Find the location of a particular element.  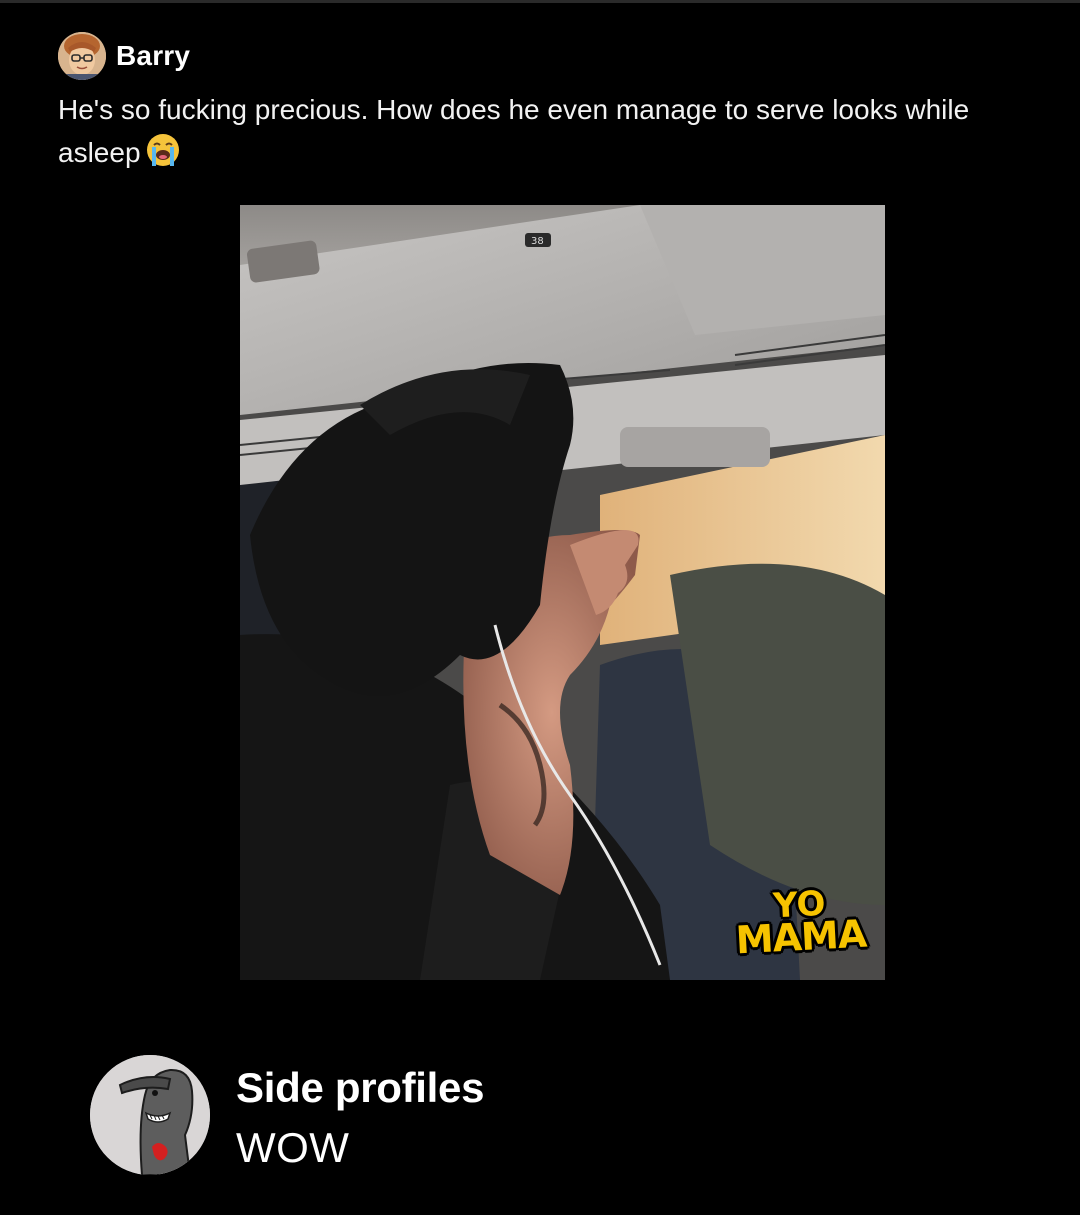

comment-card: Side profiles WOW is located at coordinates (287, 1115).